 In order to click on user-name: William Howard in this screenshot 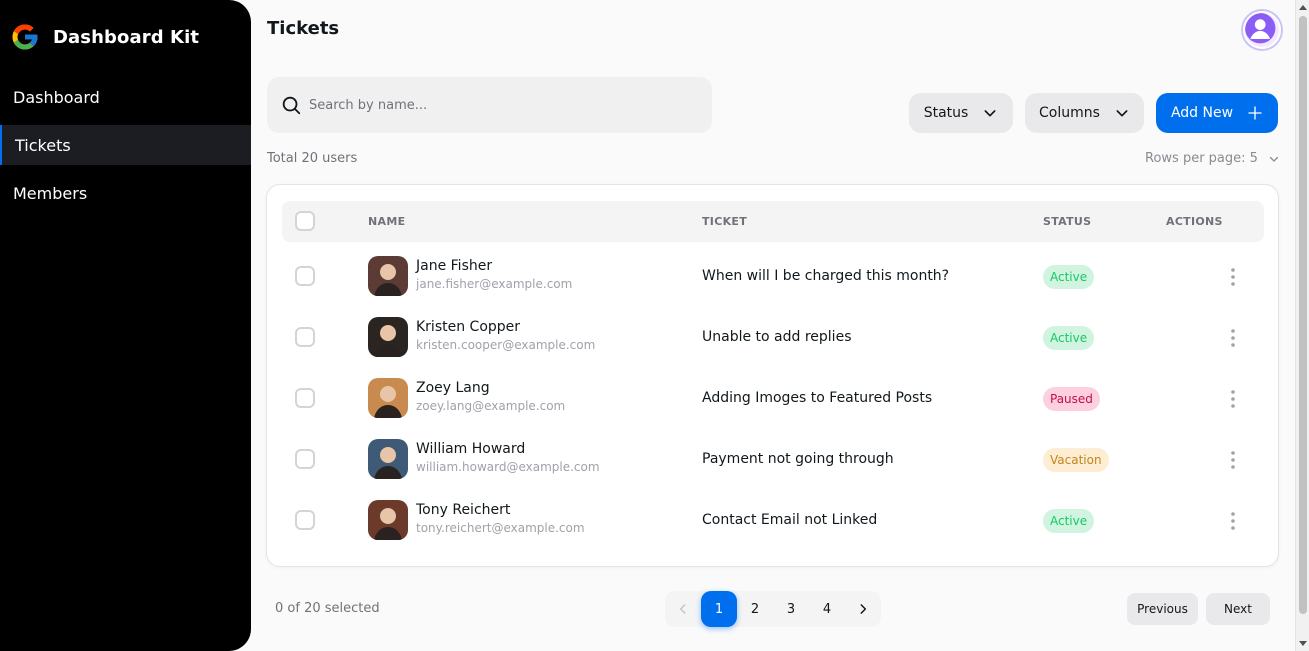, I will do `click(471, 449)`.